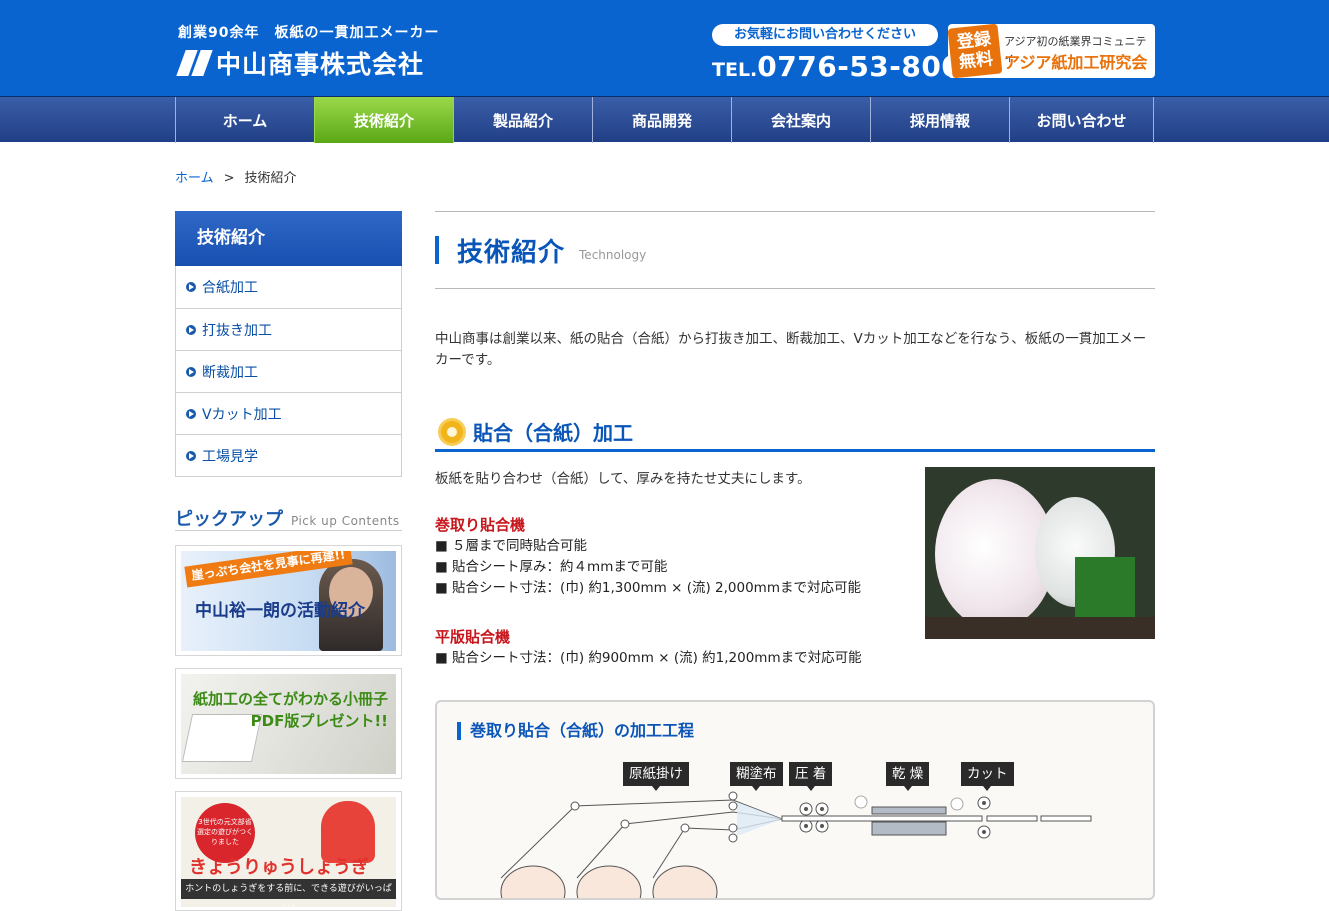  What do you see at coordinates (279, 867) in the screenshot?
I see `dino-shogi-title: きょうりゅうしょうぎ` at bounding box center [279, 867].